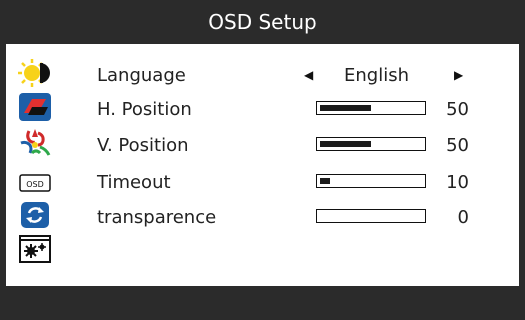 This screenshot has width=525, height=320. Describe the element at coordinates (463, 217) in the screenshot. I see `transparence-value: 0` at that location.